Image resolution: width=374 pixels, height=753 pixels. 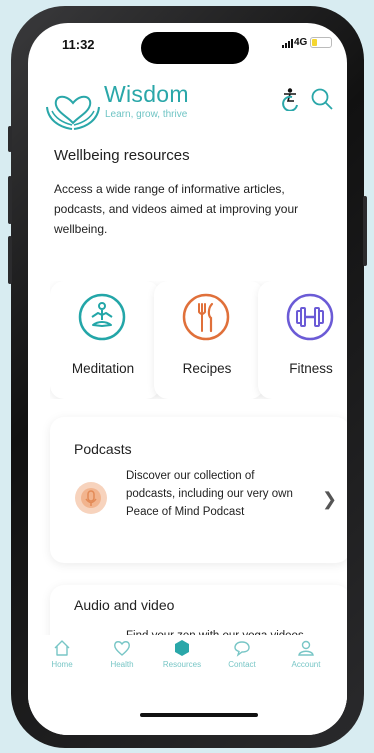 I want to click on category-card-recipes: Recipes, so click(x=209, y=340).